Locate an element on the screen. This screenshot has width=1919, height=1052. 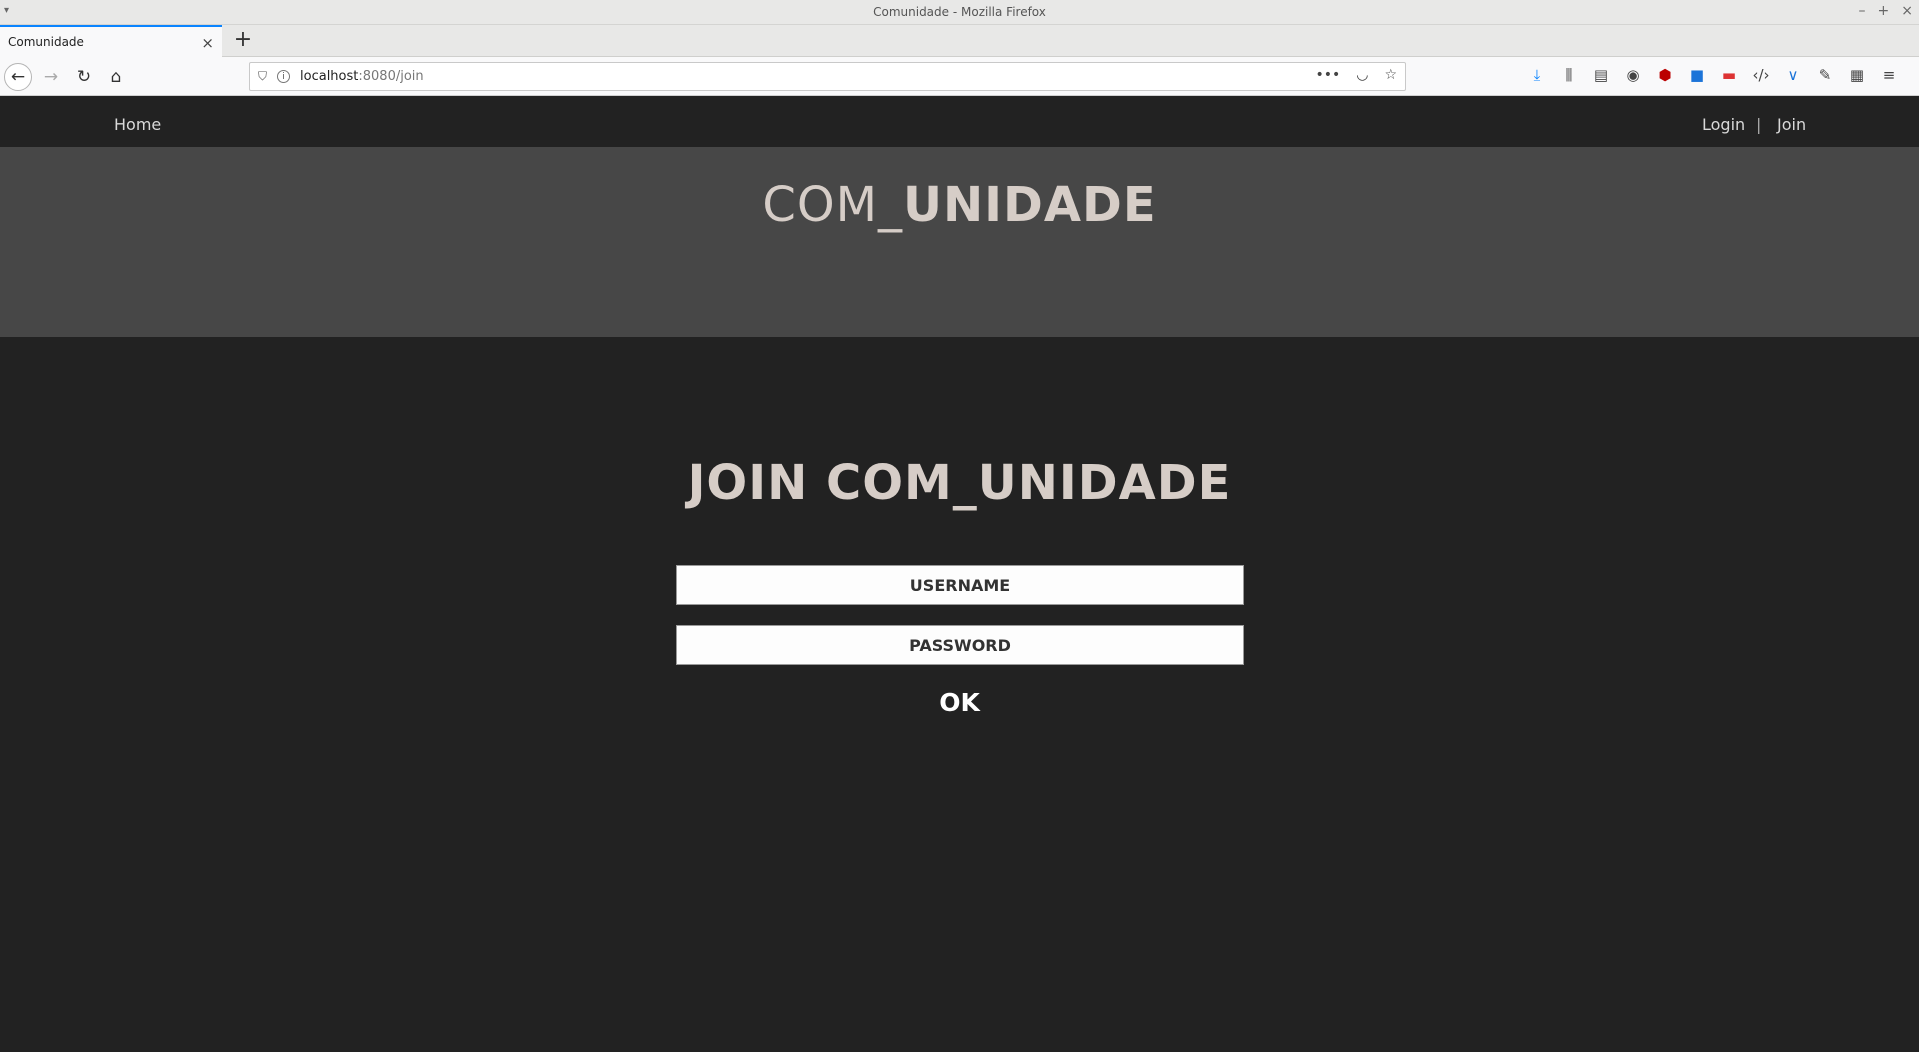
tab-comunidade: Comunidade × is located at coordinates (111, 41).